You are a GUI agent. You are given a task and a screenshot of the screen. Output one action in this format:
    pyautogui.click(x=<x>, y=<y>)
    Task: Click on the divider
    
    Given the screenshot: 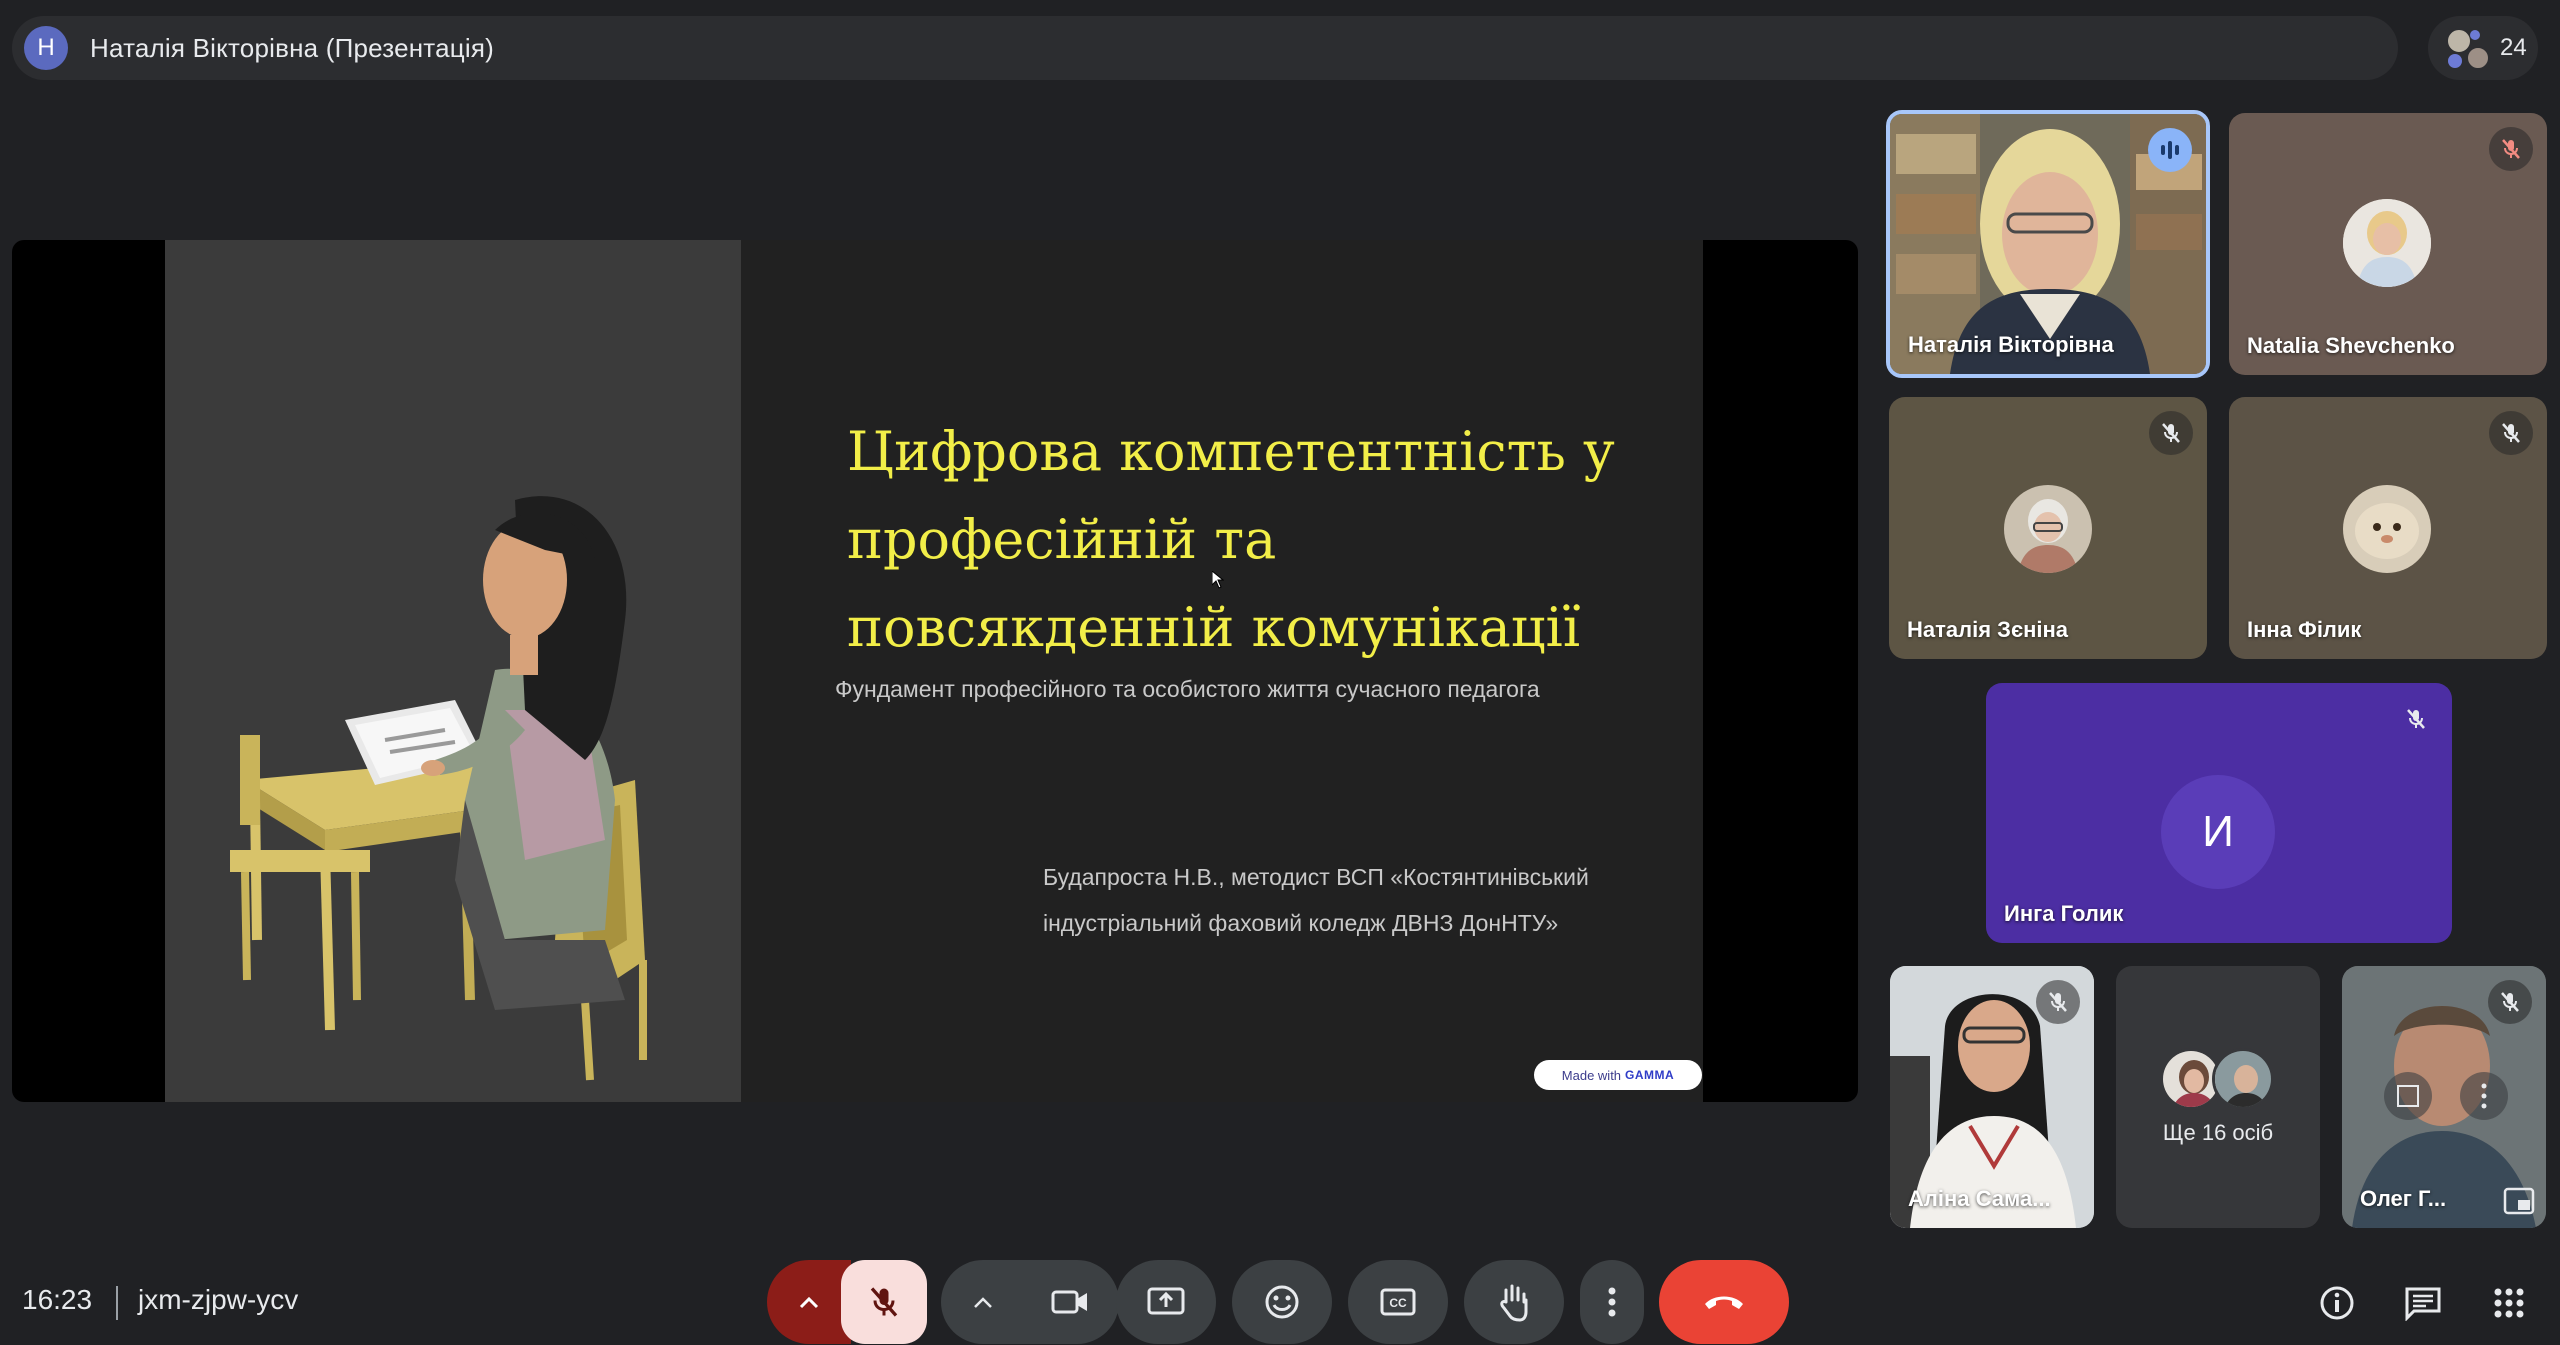 What is the action you would take?
    pyautogui.click(x=117, y=1303)
    